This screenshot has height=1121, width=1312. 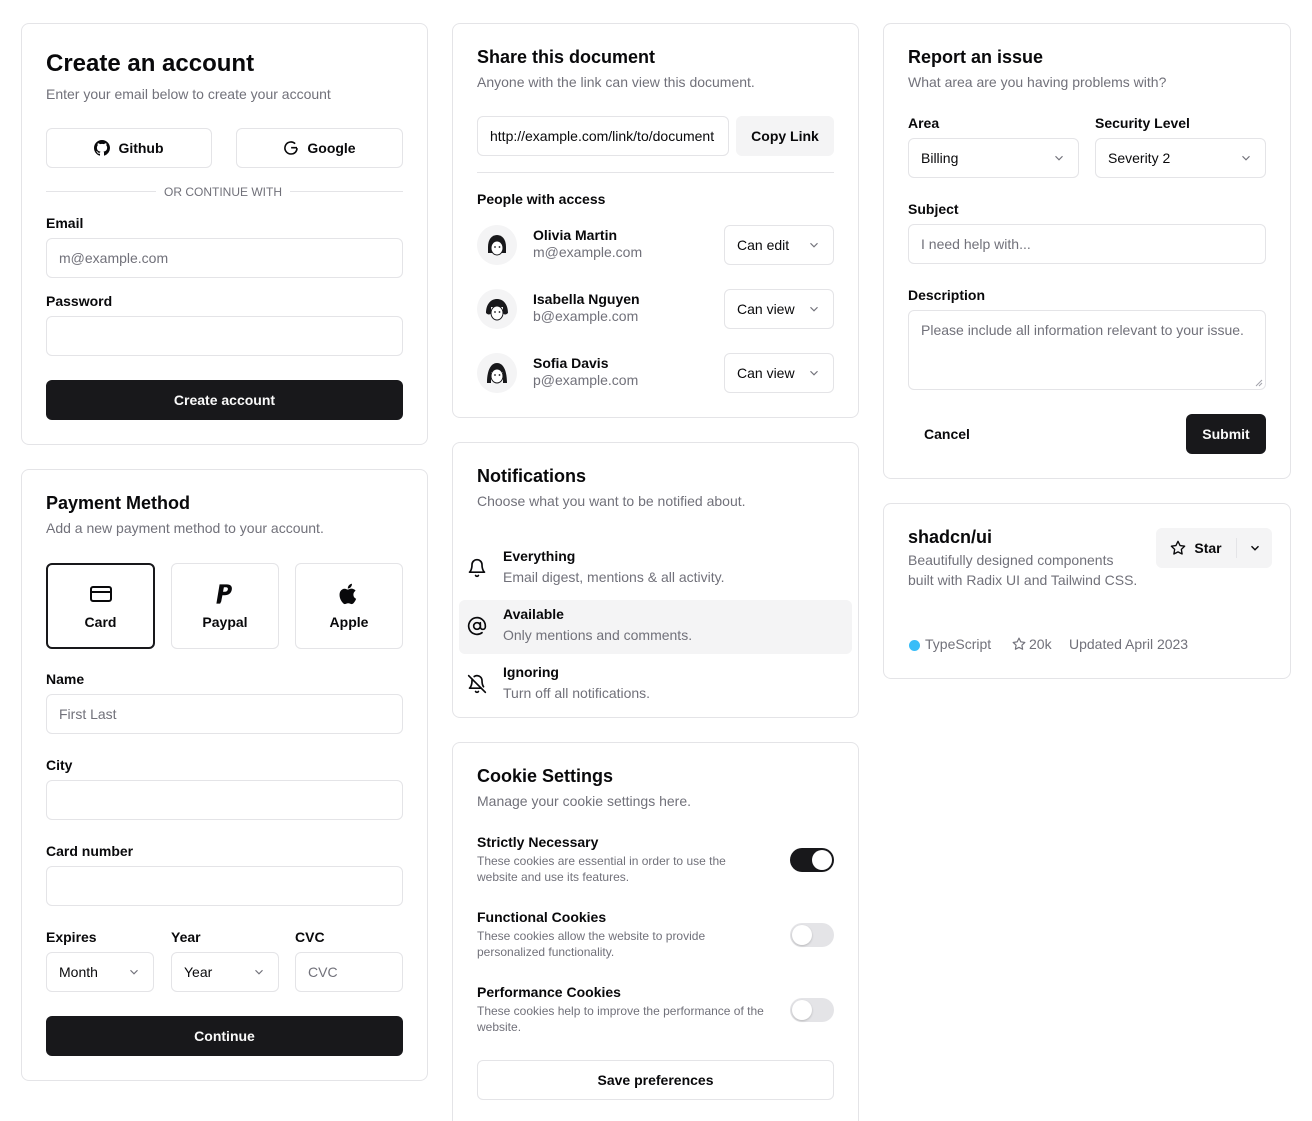 I want to click on cookie-item-title: Performance Cookies, so click(x=549, y=992).